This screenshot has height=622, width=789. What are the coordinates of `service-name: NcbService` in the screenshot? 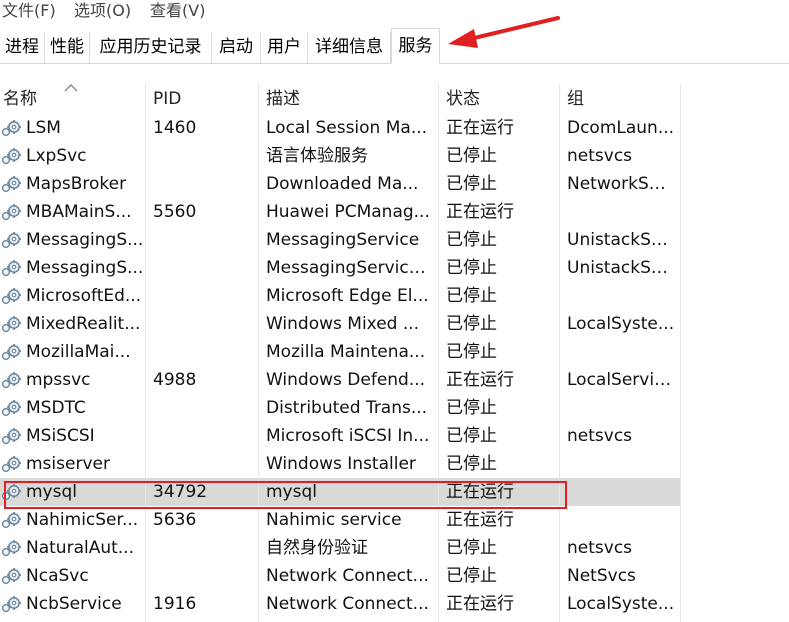 It's located at (74, 604).